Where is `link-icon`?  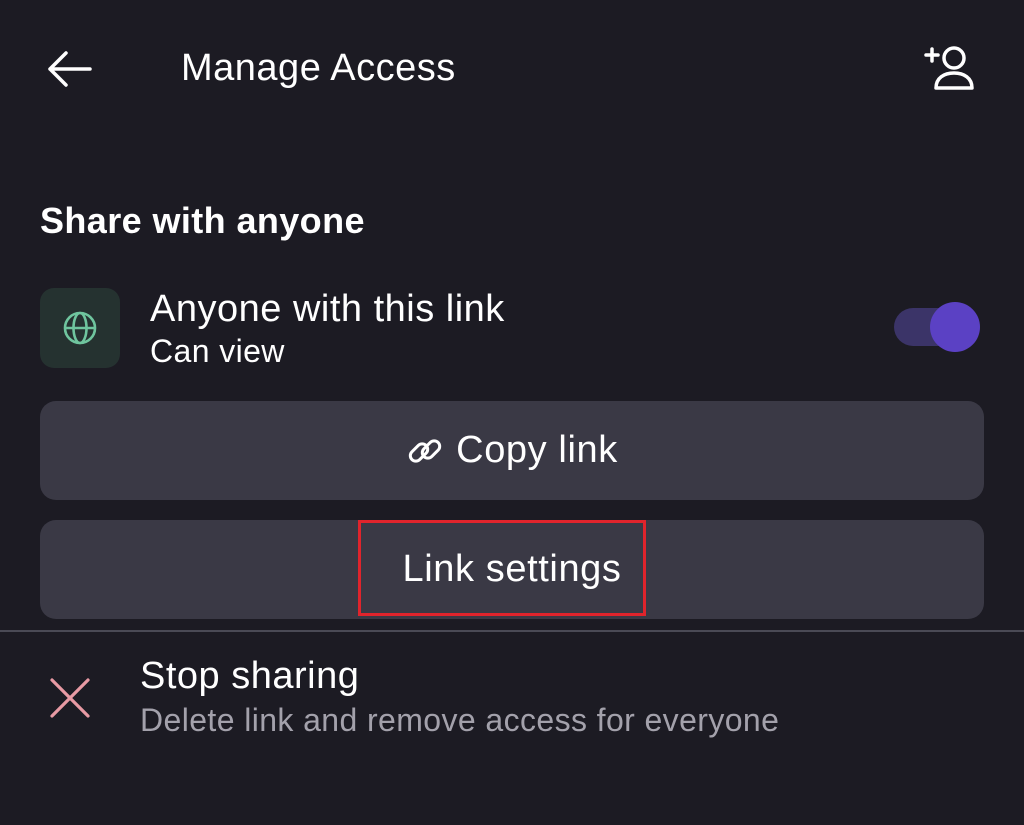 link-icon is located at coordinates (425, 451).